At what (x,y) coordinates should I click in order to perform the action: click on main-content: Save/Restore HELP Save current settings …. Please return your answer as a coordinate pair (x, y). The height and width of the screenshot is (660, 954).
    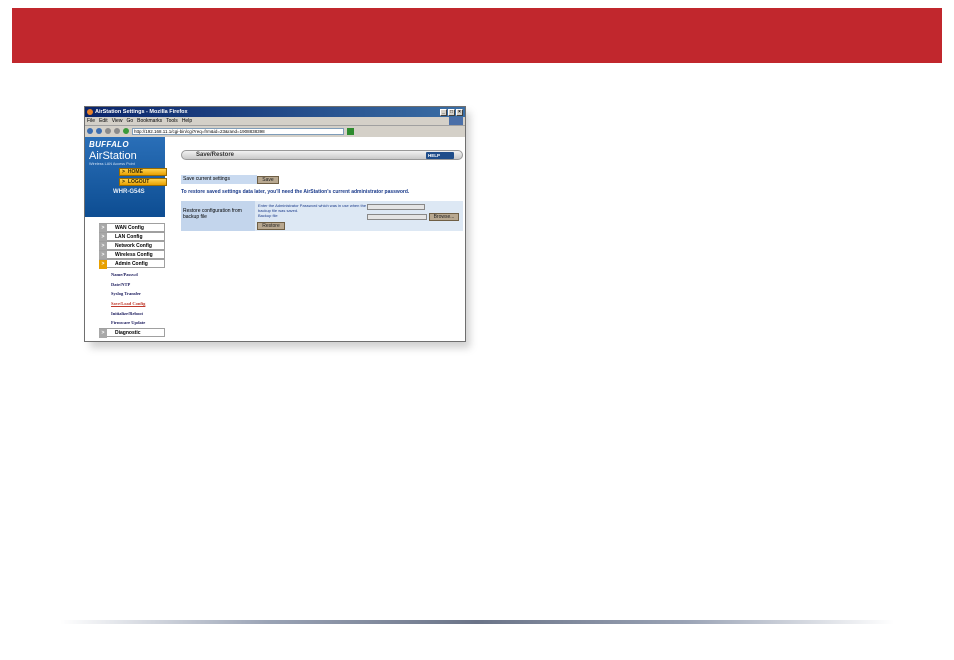
    Looking at the image, I should click on (316, 239).